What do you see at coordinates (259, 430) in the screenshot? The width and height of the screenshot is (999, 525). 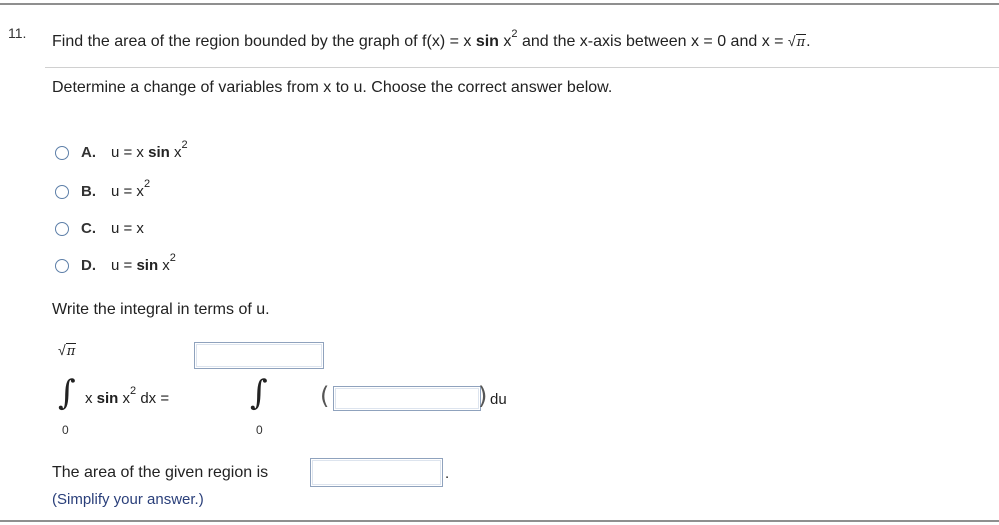 I see `integral-rhs-lower-limit: 0` at bounding box center [259, 430].